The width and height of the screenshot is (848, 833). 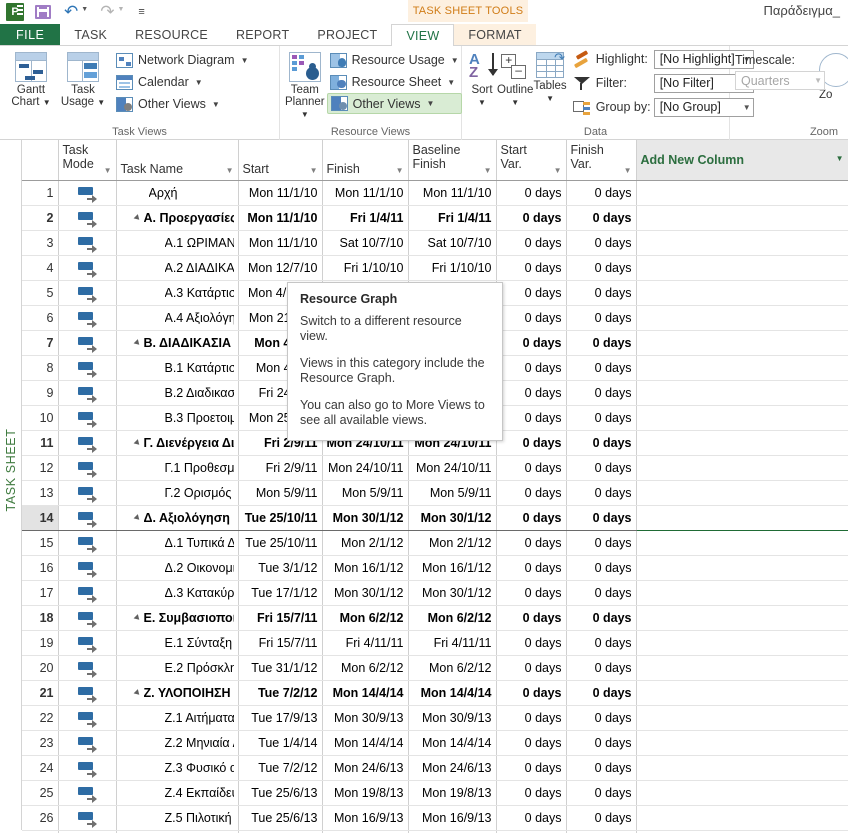 I want to click on row-number: 9, so click(x=40, y=393).